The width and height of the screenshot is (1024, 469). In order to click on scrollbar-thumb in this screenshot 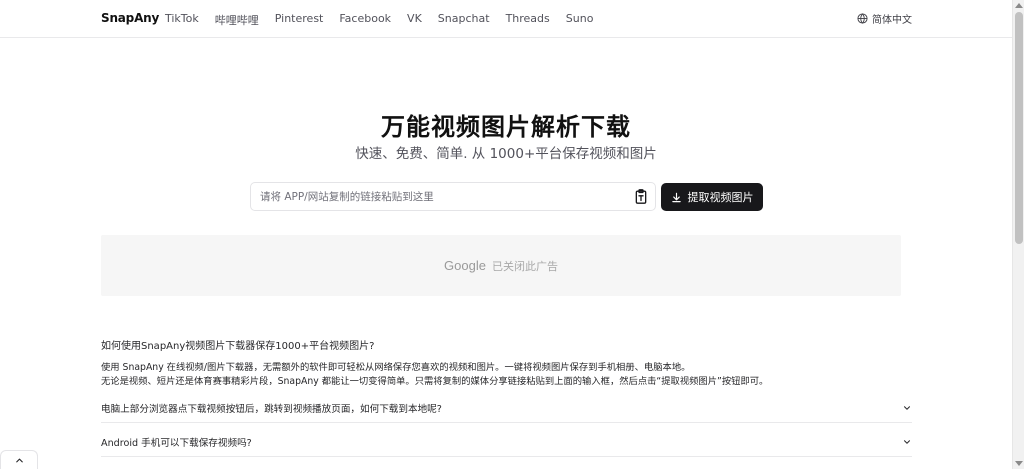, I will do `click(1019, 128)`.